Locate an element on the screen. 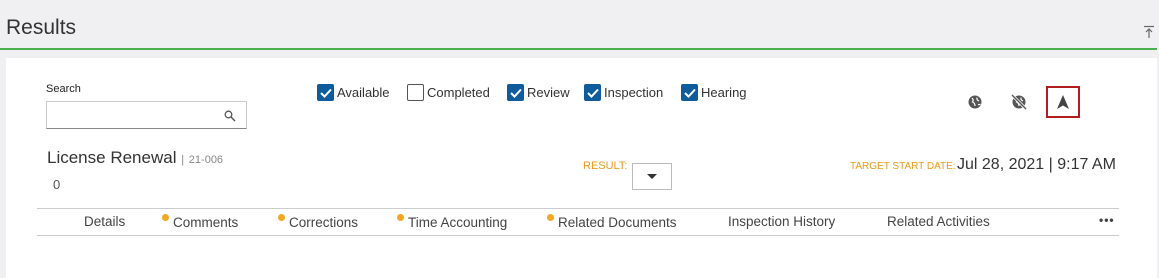  tab-label: Related Activities is located at coordinates (938, 221).